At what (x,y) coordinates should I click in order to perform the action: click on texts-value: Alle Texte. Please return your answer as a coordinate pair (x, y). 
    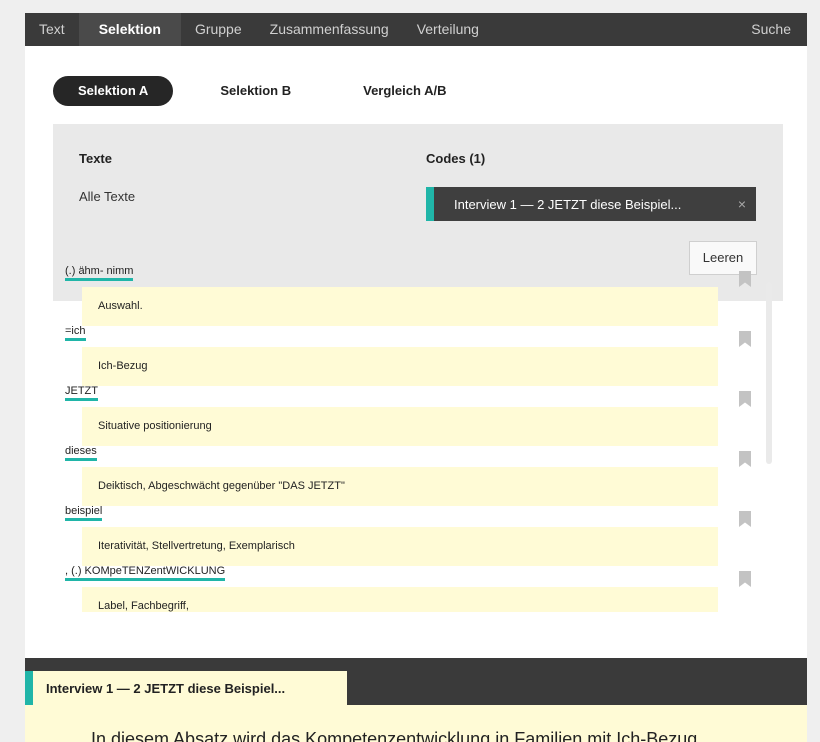
    Looking at the image, I should click on (107, 196).